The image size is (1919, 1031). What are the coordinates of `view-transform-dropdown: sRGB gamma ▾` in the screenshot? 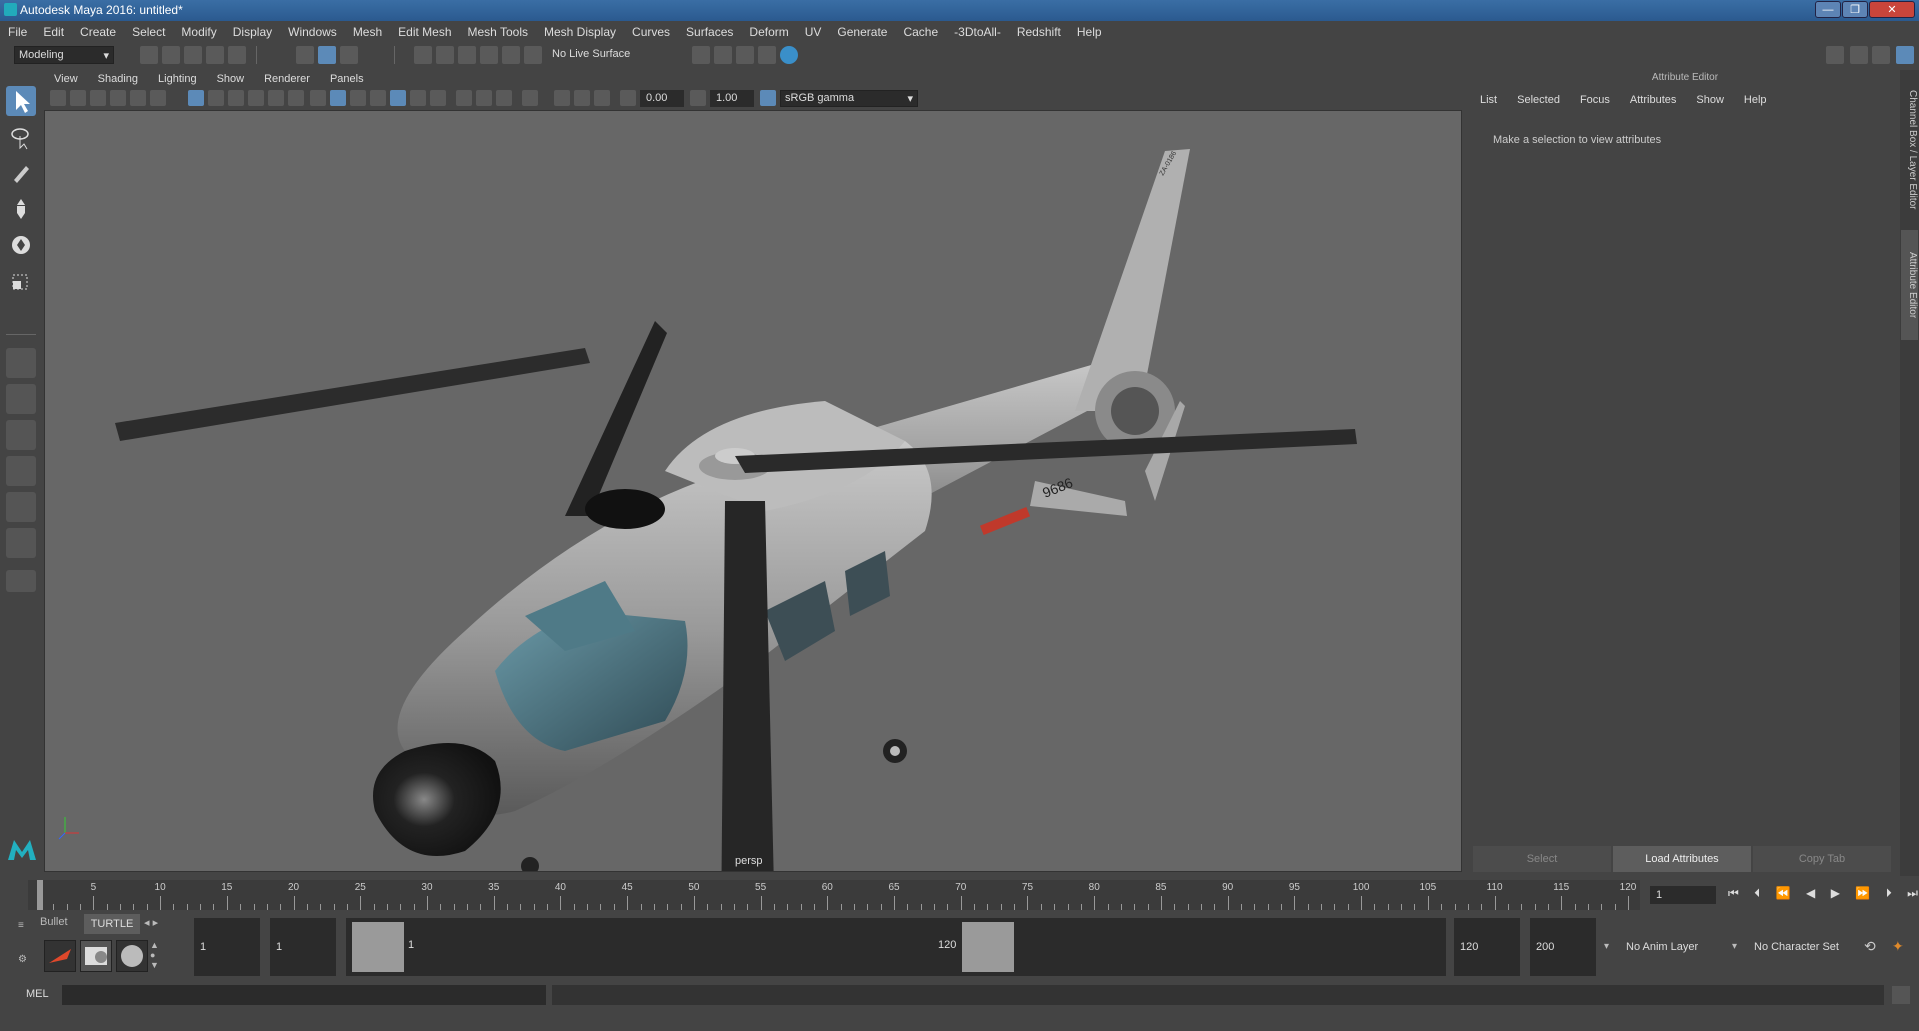 It's located at (849, 98).